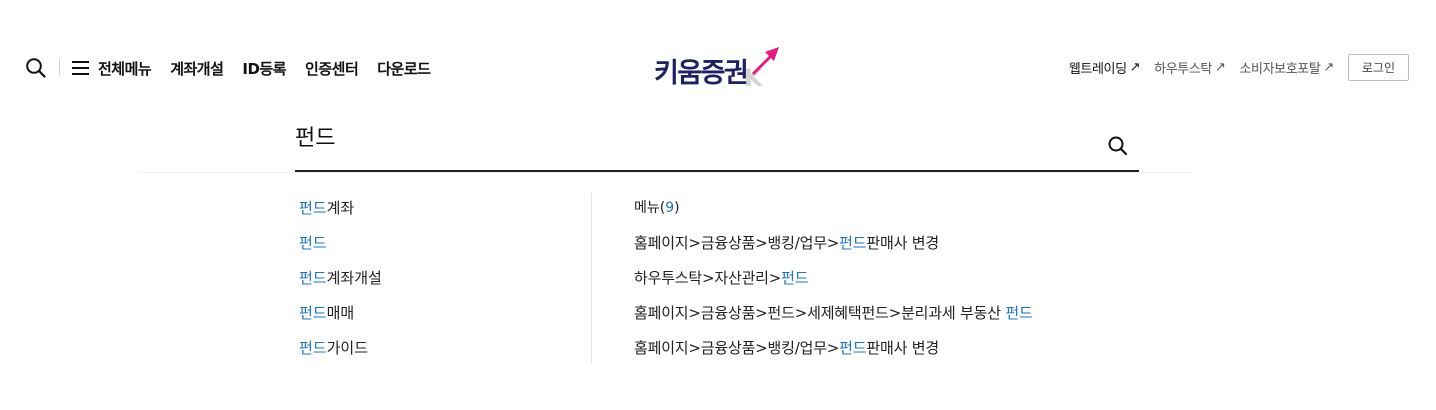  I want to click on nav-open-account: 계좌개설, so click(197, 68).